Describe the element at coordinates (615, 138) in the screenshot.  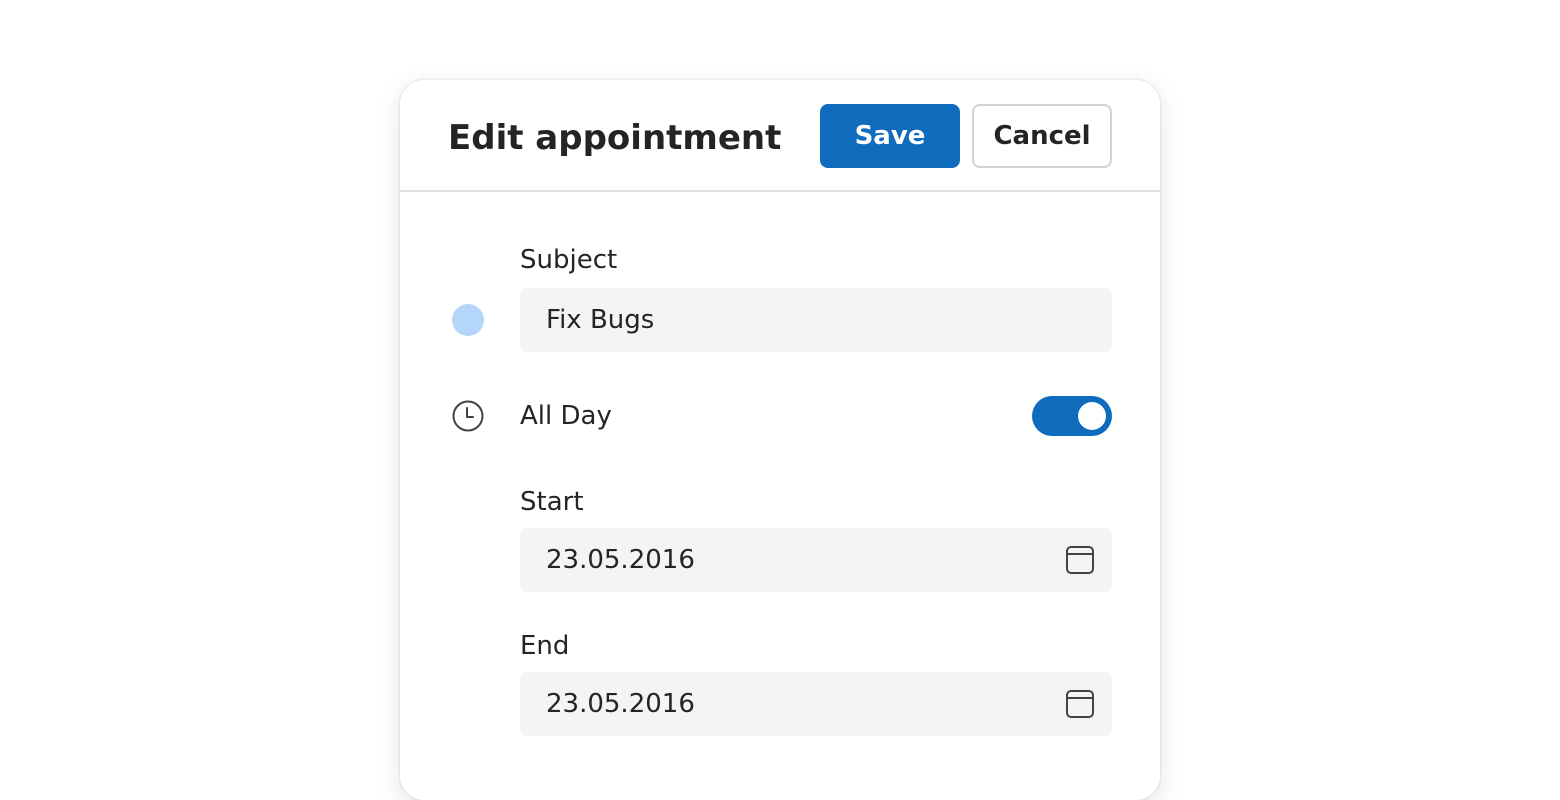
I see `dialog-title: Edit appointment` at that location.